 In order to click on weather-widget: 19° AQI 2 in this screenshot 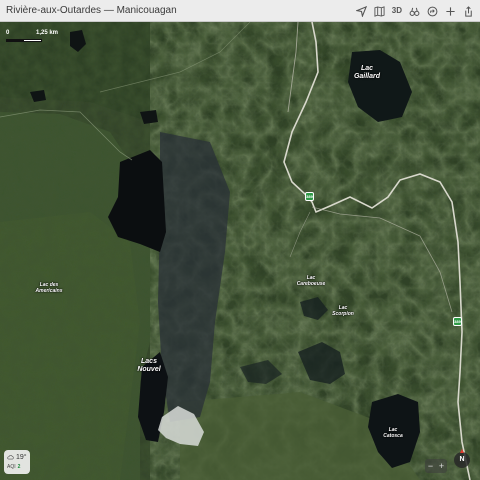, I will do `click(17, 462)`.